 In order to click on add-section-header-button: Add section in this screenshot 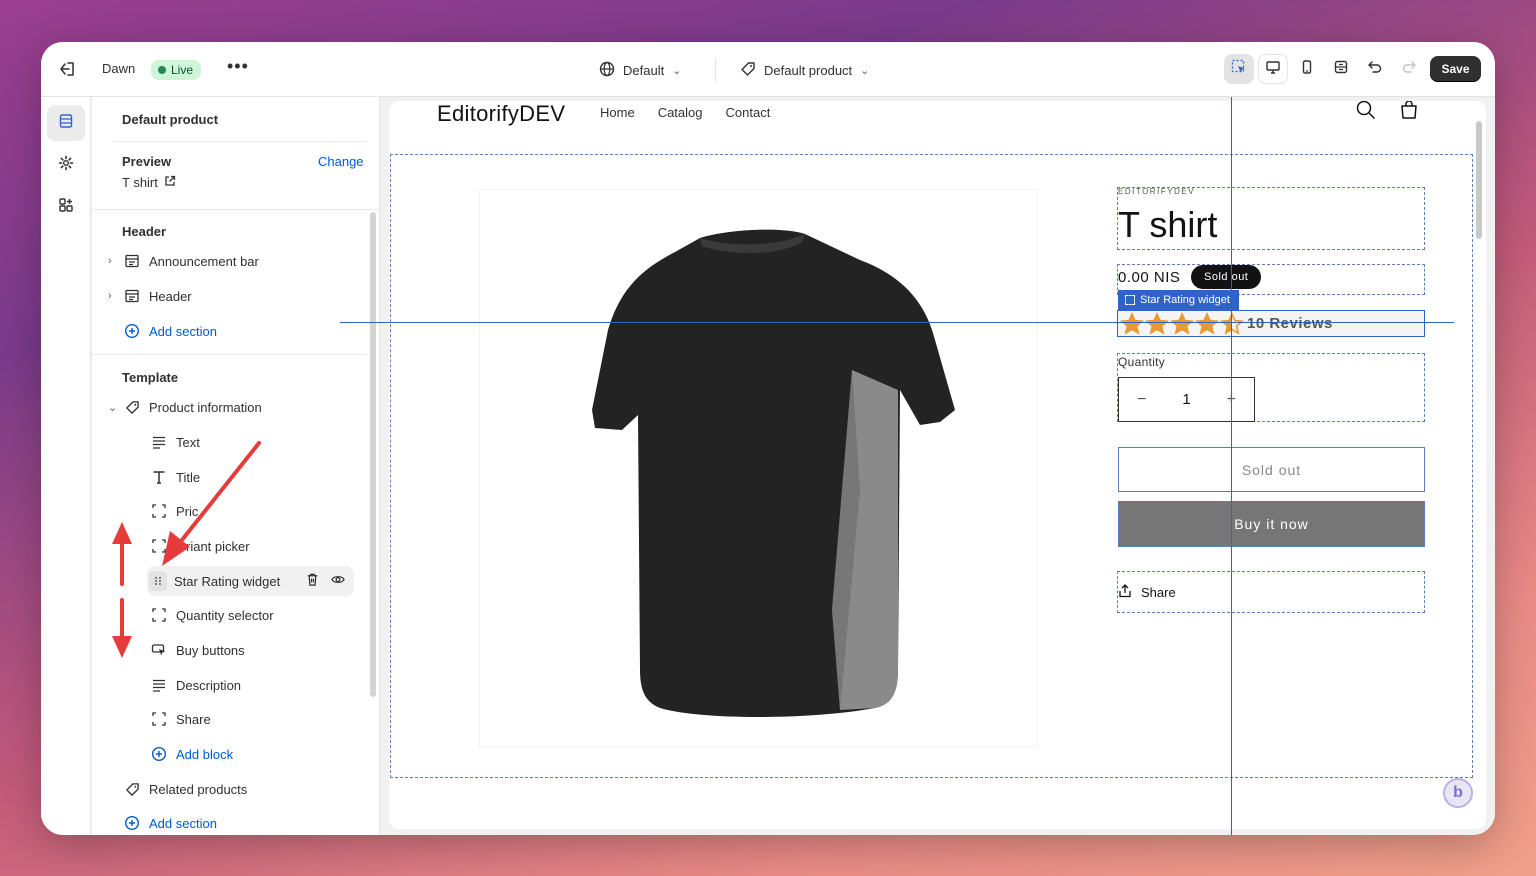, I will do `click(169, 331)`.